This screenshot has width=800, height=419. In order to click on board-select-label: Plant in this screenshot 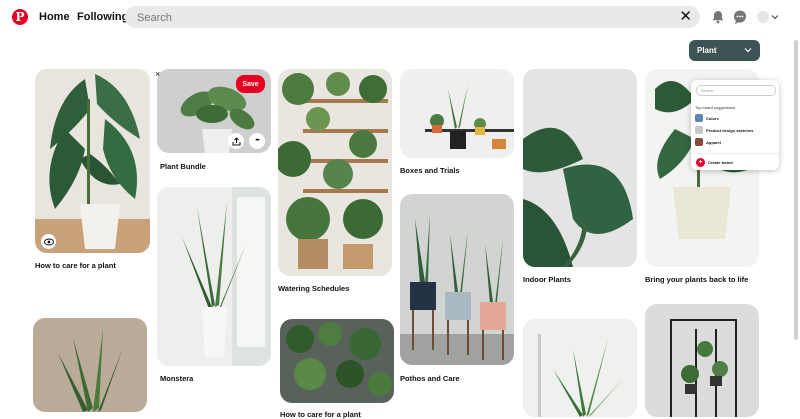, I will do `click(707, 50)`.